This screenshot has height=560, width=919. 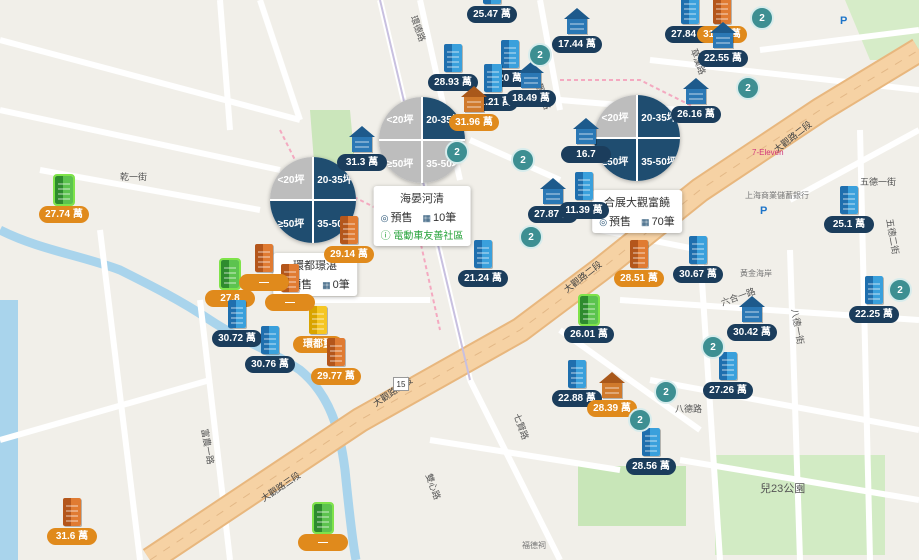 I want to click on price-label: 30.67 萬, so click(x=698, y=274).